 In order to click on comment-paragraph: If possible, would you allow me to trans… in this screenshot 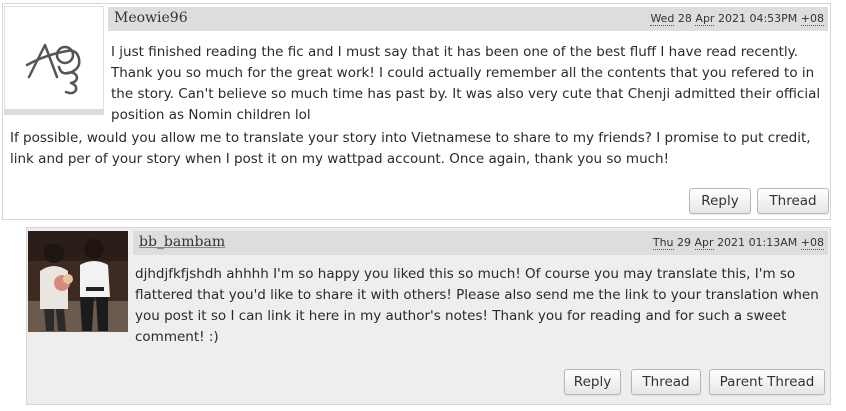, I will do `click(410, 148)`.